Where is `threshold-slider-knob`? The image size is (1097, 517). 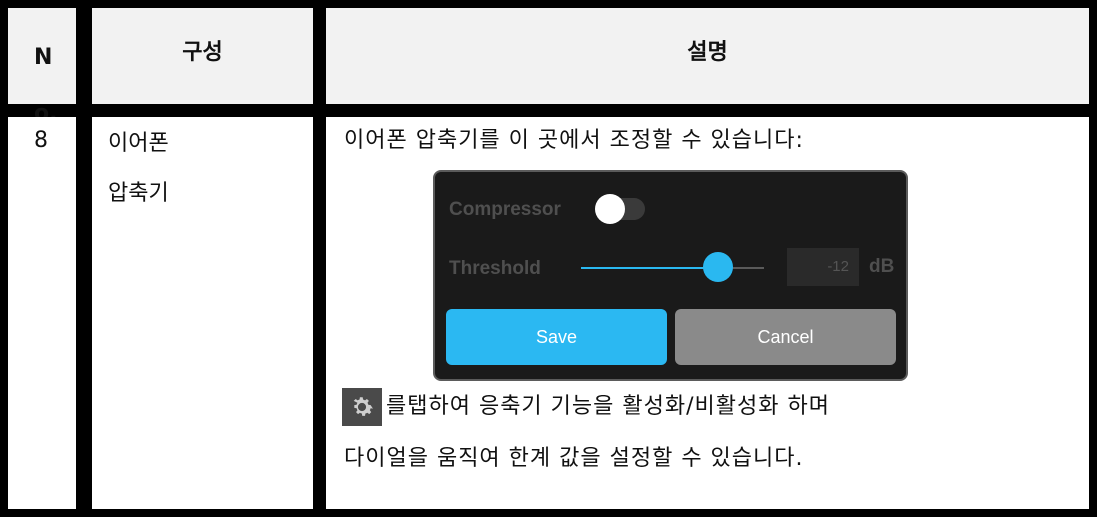 threshold-slider-knob is located at coordinates (718, 267).